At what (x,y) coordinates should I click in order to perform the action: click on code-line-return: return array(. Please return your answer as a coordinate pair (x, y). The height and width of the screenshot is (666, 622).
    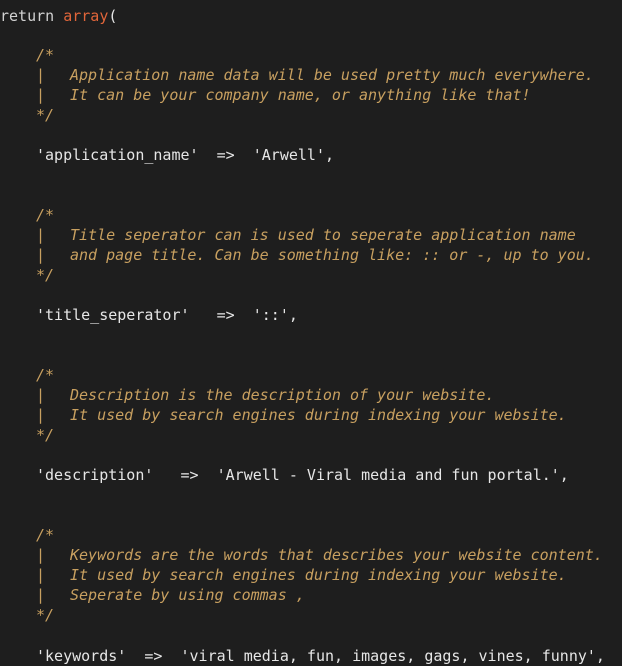
    Looking at the image, I should click on (58, 16).